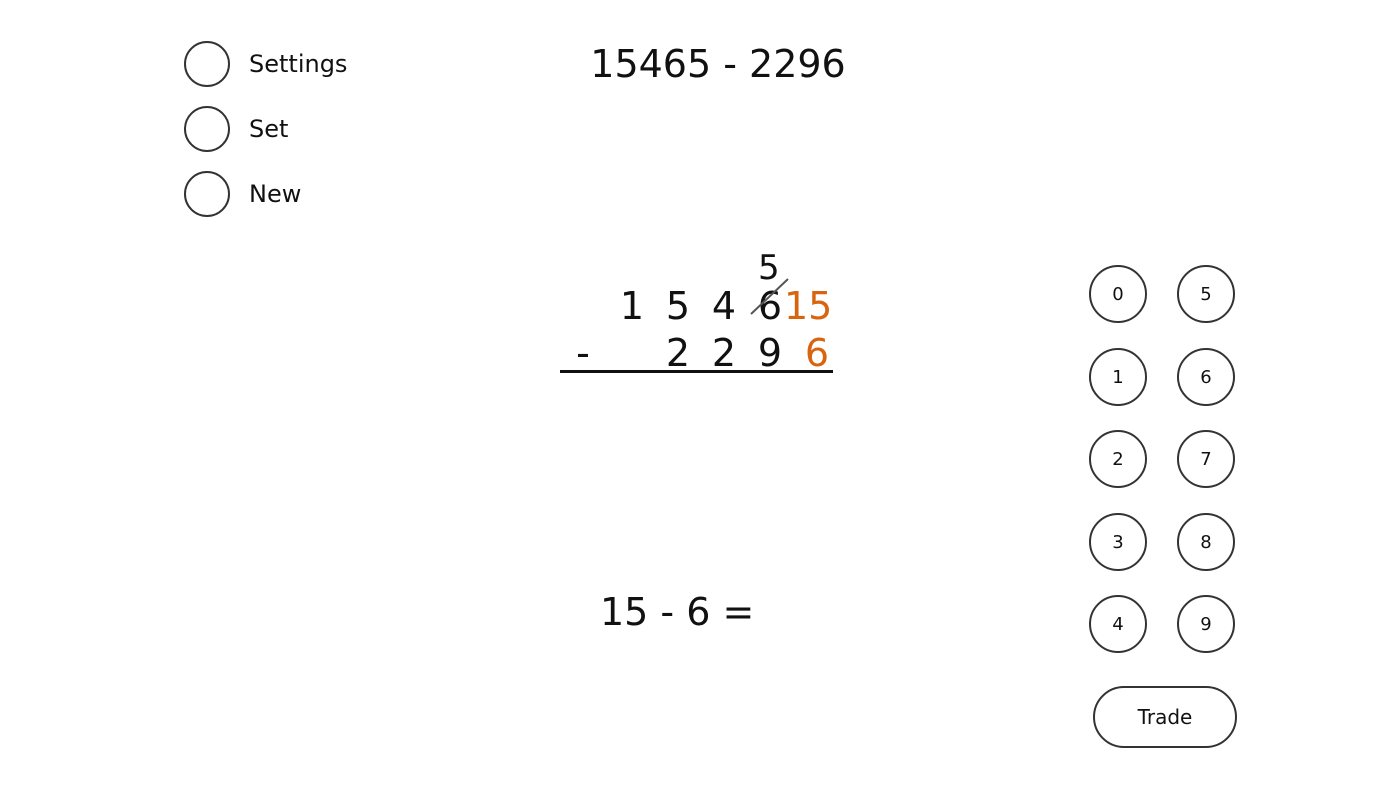  I want to click on top-digit: 5, so click(678, 306).